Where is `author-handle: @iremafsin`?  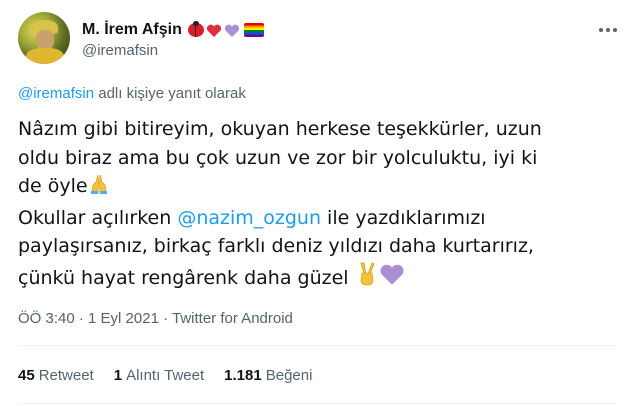
author-handle: @iremafsin is located at coordinates (120, 50).